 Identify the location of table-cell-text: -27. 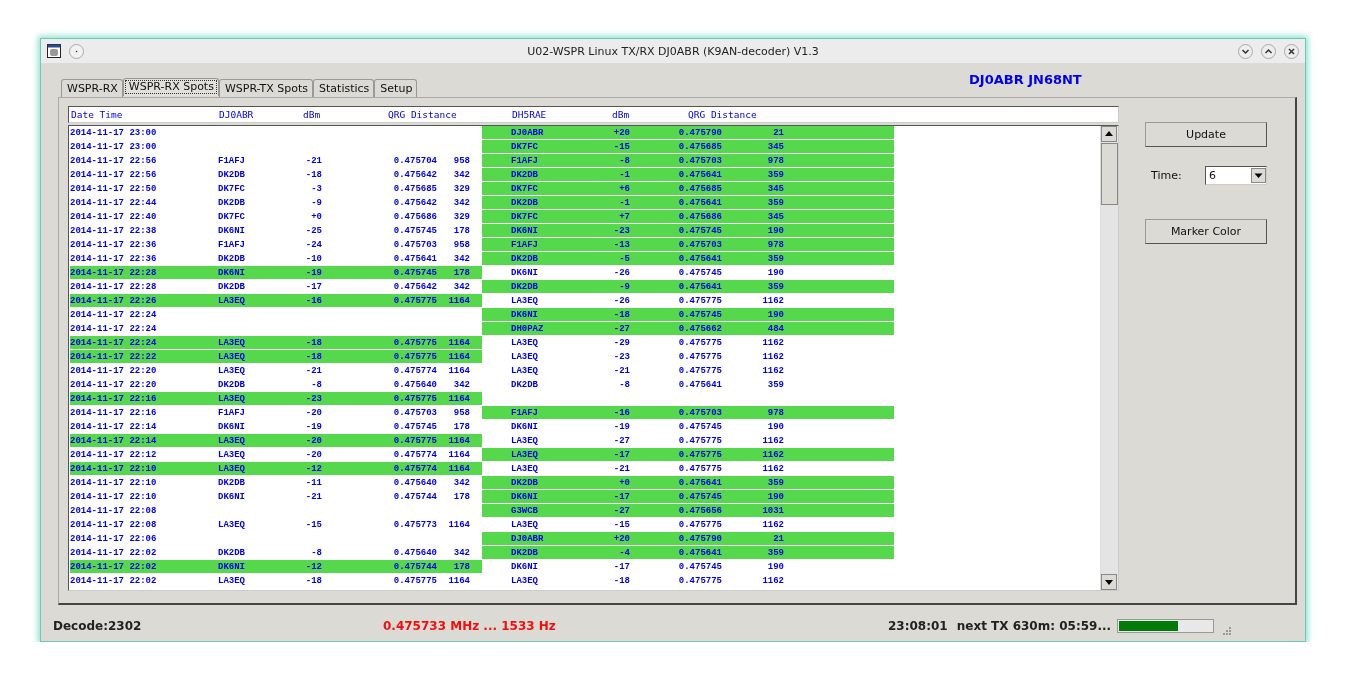
(621, 328).